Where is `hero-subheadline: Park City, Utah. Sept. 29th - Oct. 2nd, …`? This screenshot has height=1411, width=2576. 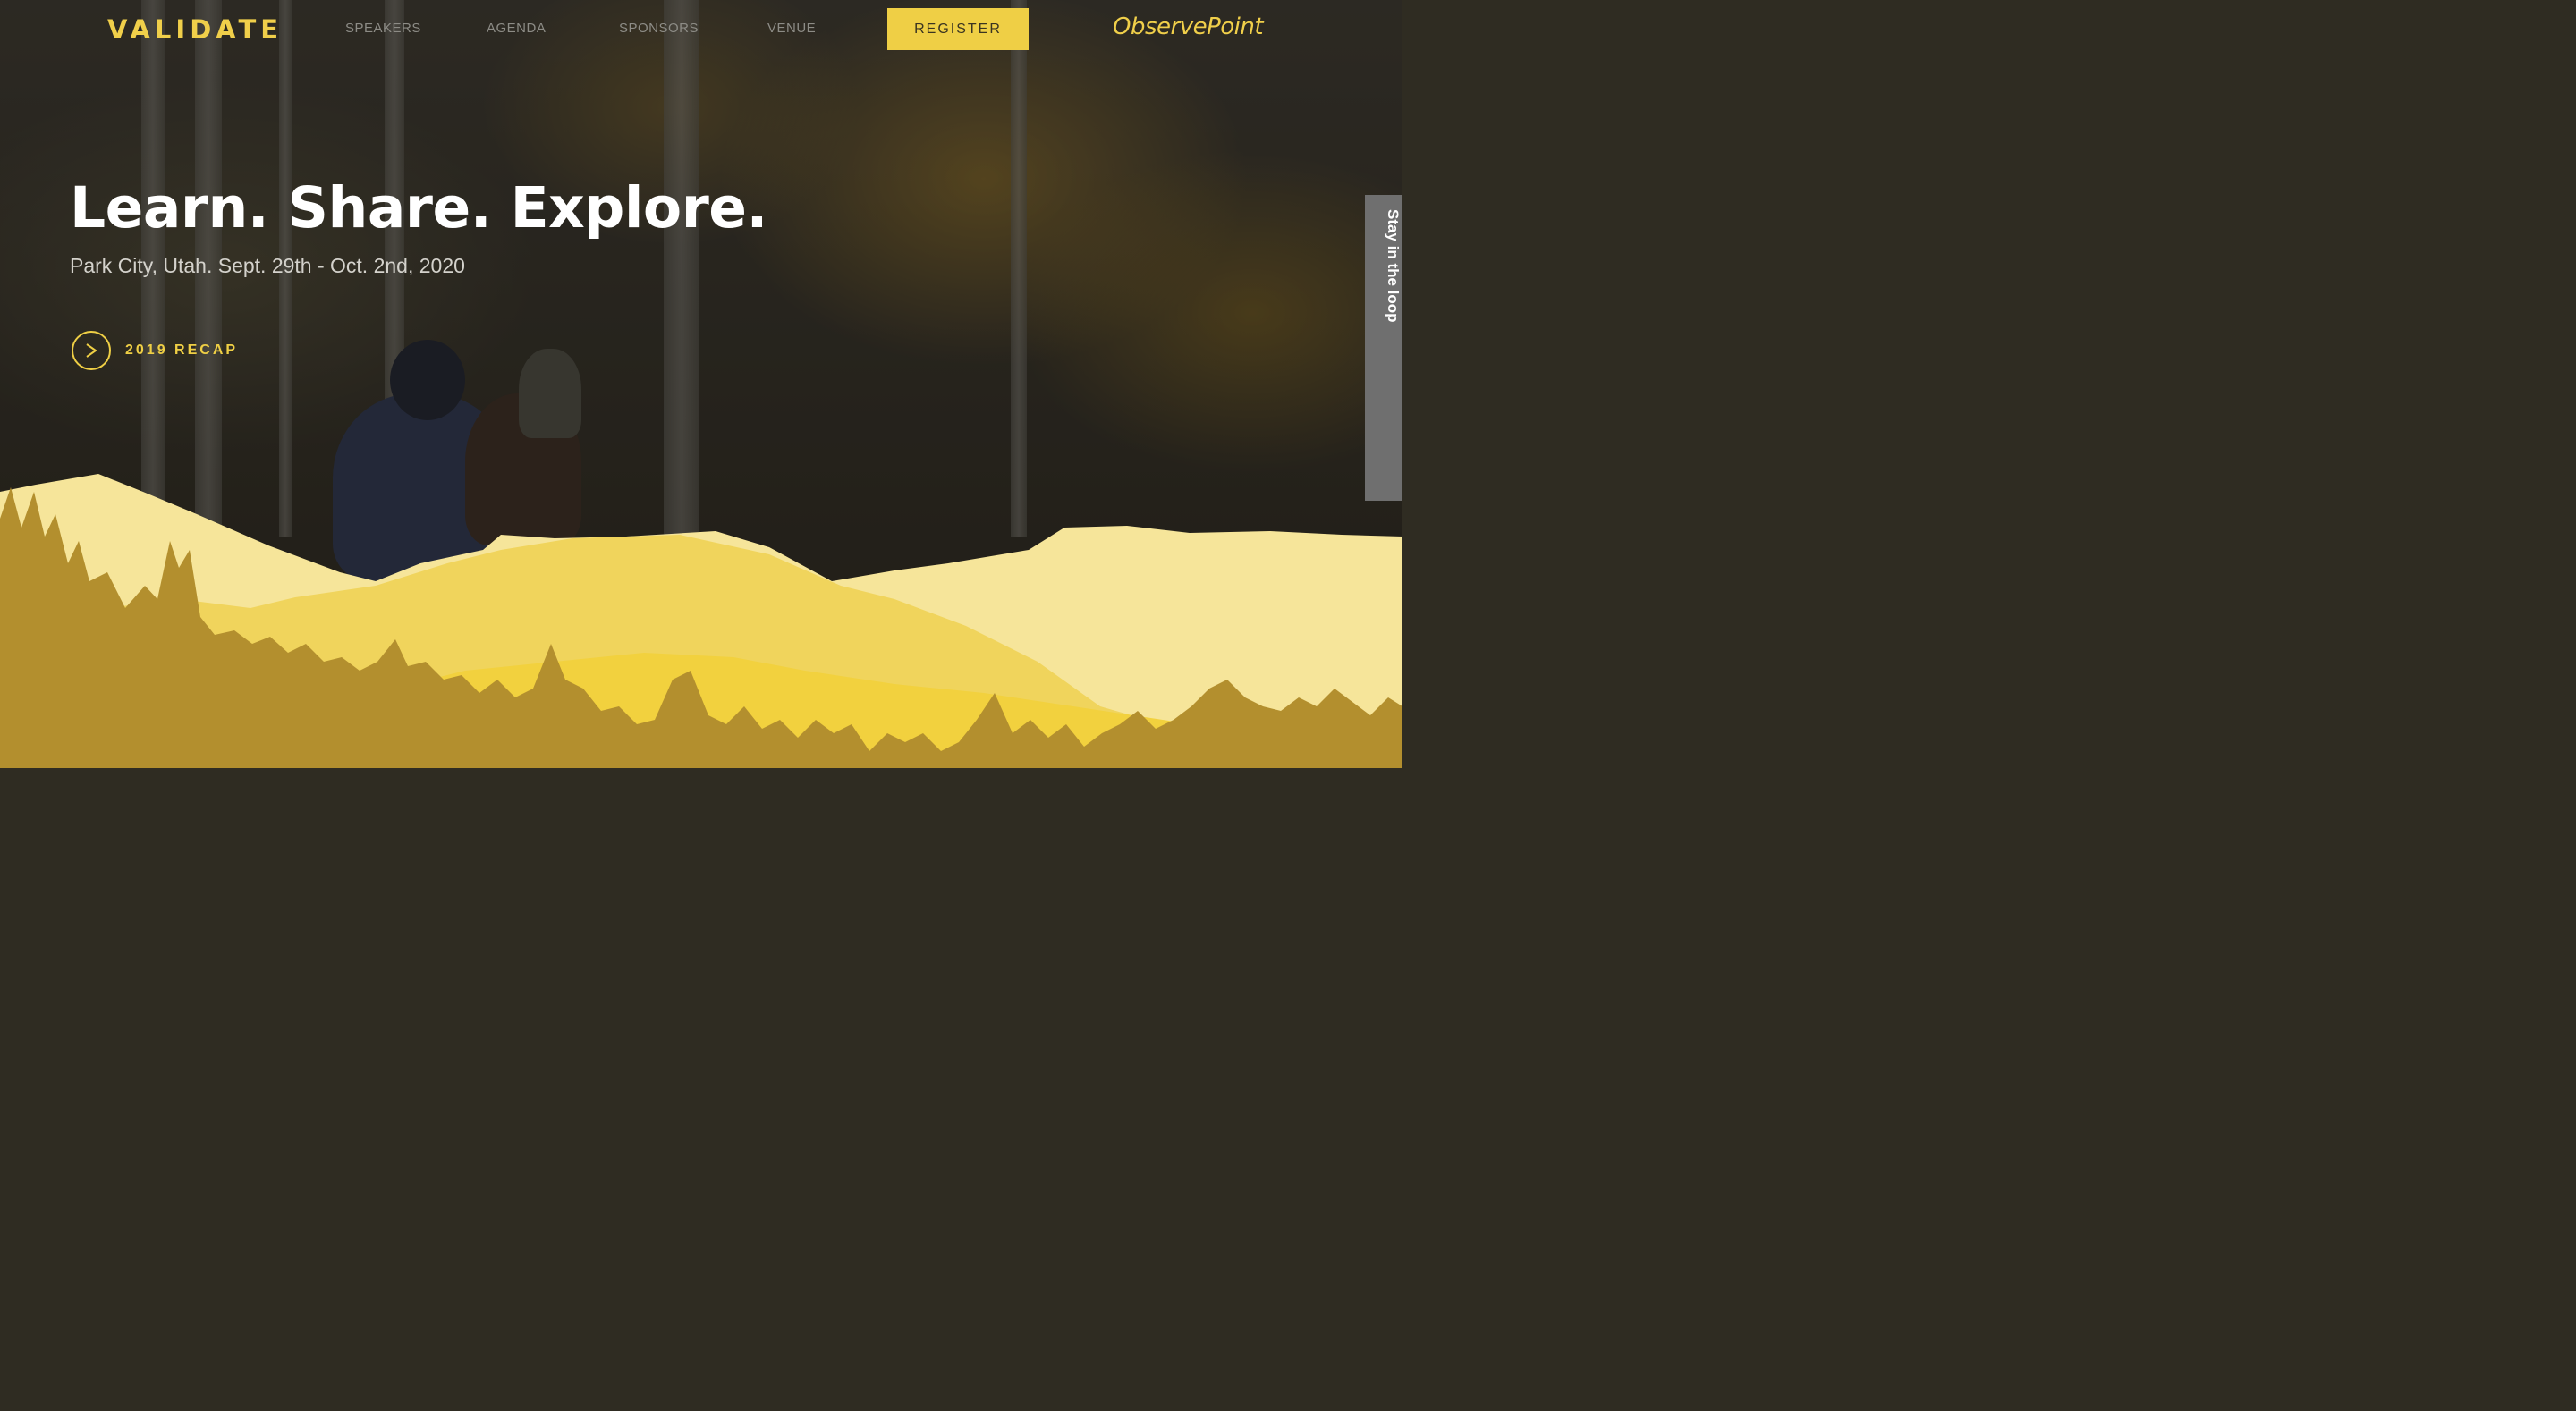
hero-subheadline: Park City, Utah. Sept. 29th - Oct. 2nd, … is located at coordinates (267, 265).